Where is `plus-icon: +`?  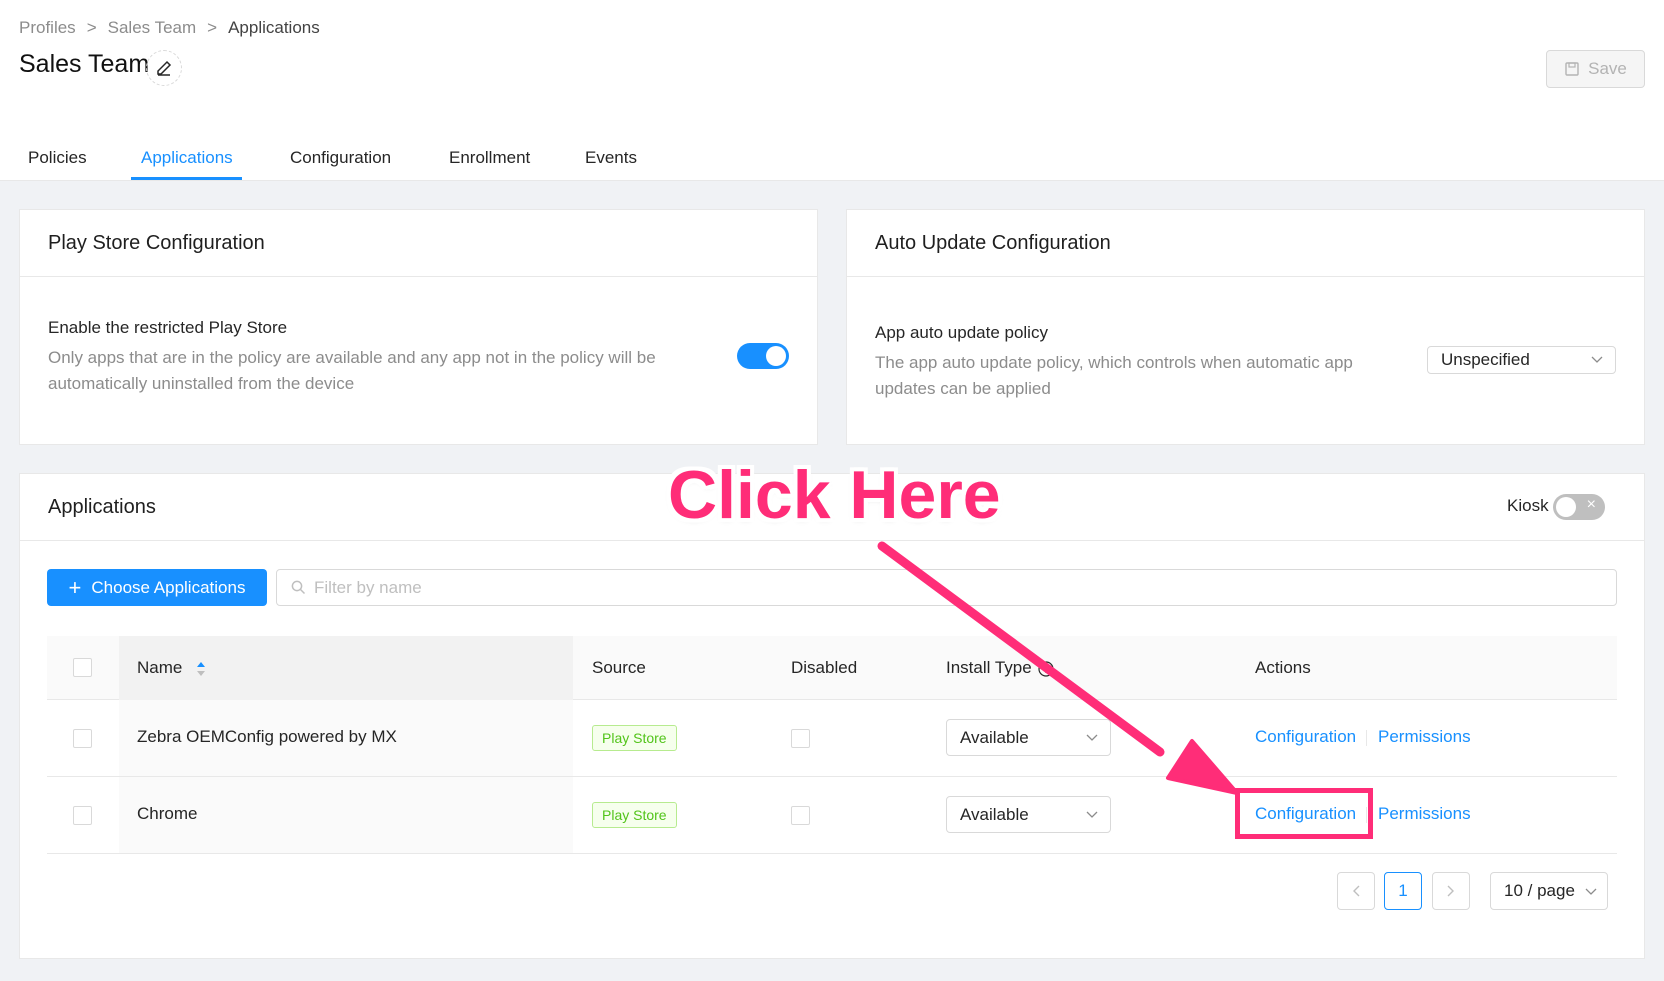 plus-icon: + is located at coordinates (75, 587).